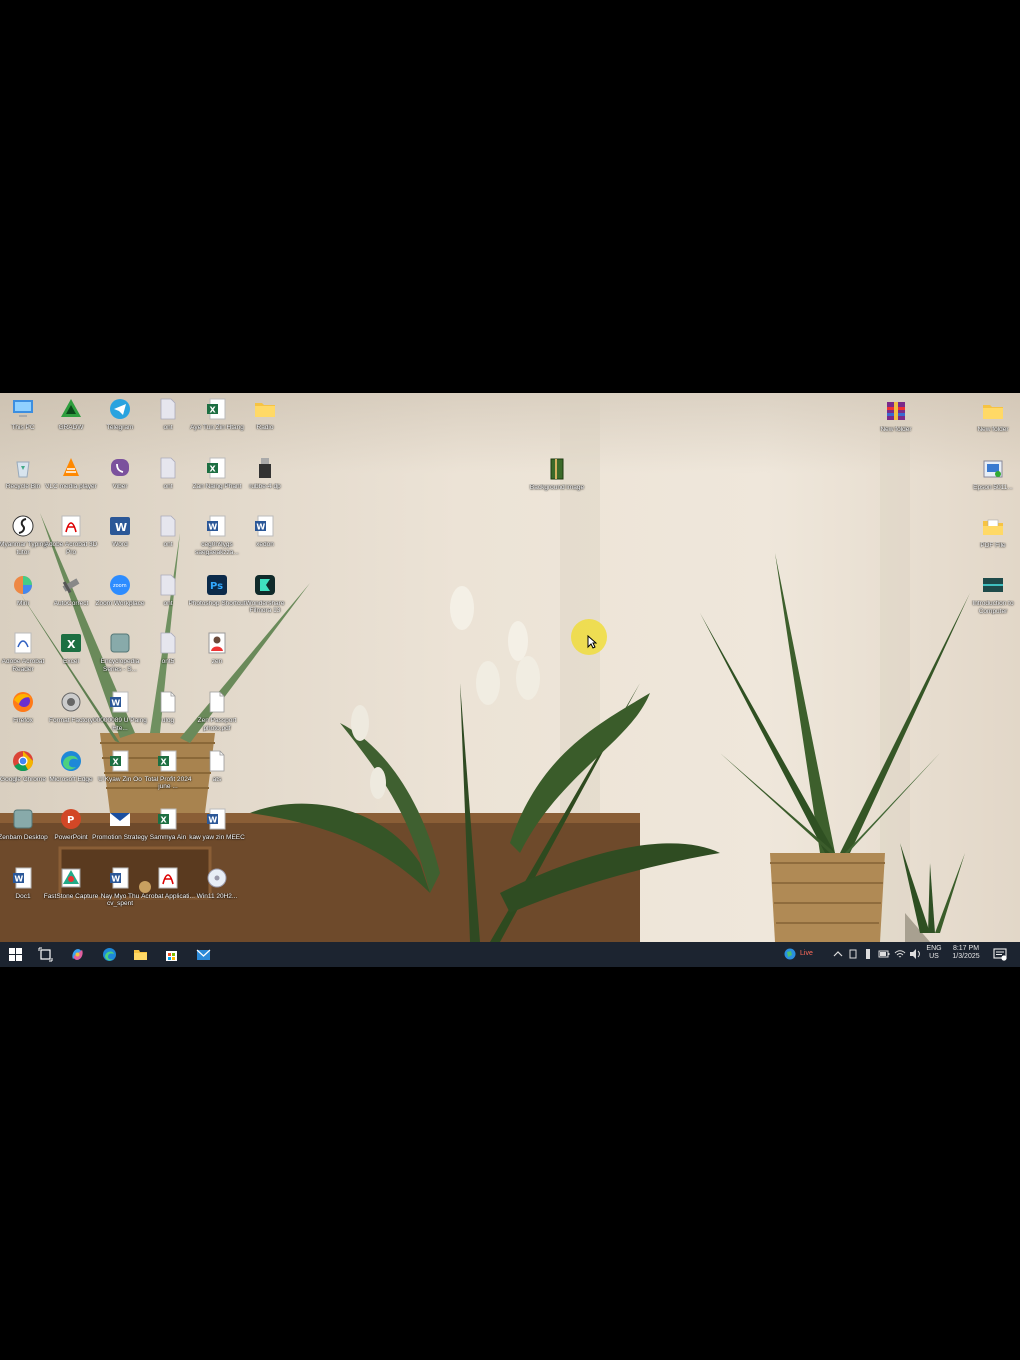 Image resolution: width=1020 pixels, height=1360 pixels. Describe the element at coordinates (265, 427) in the screenshot. I see `desktop-icon-label: Radio` at that location.